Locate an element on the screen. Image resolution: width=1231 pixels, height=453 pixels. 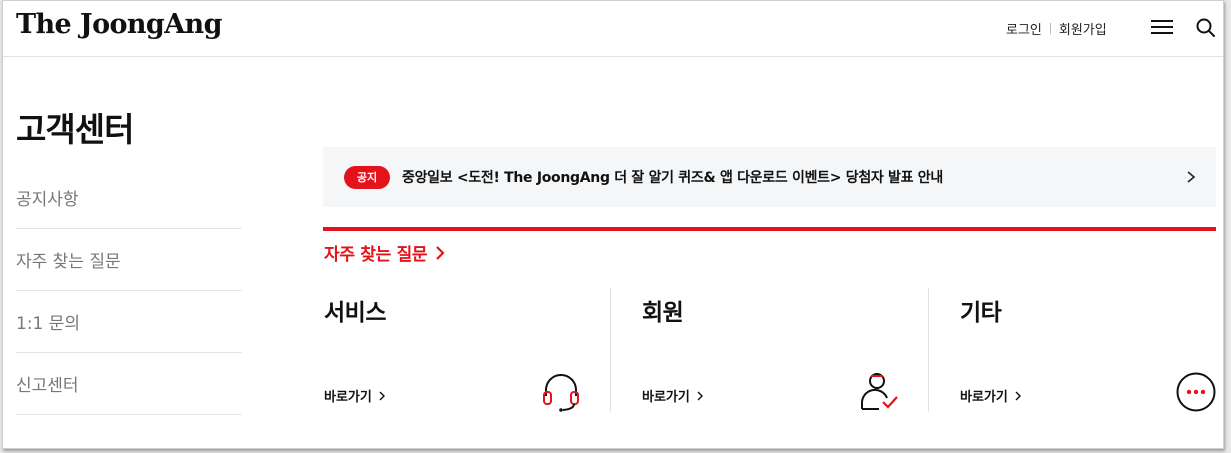
faq-heading-link: 자주 찾는 질문 is located at coordinates (384, 252).